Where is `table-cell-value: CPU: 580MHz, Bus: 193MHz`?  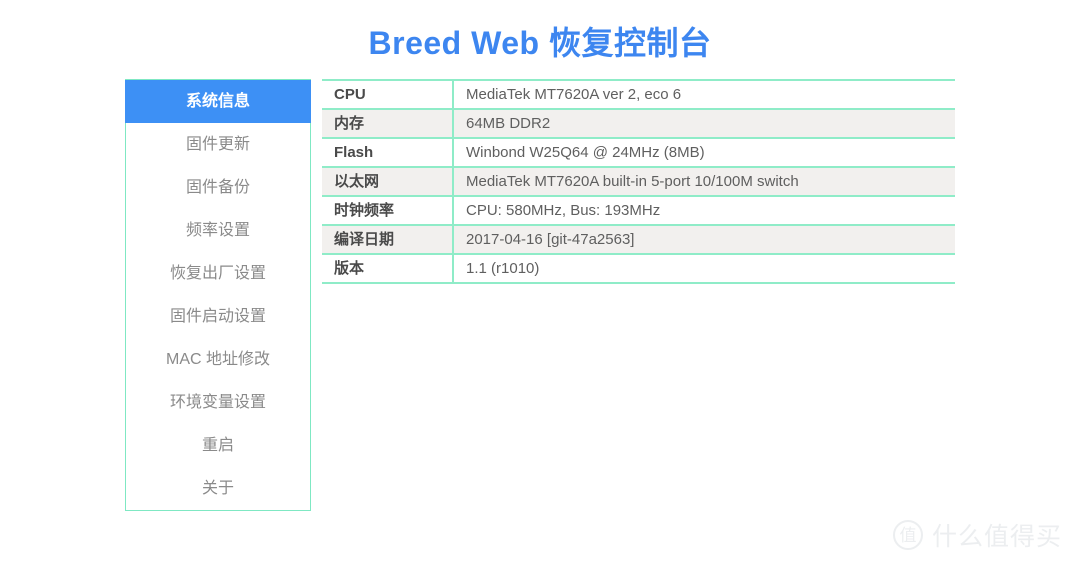 table-cell-value: CPU: 580MHz, Bus: 193MHz is located at coordinates (704, 210).